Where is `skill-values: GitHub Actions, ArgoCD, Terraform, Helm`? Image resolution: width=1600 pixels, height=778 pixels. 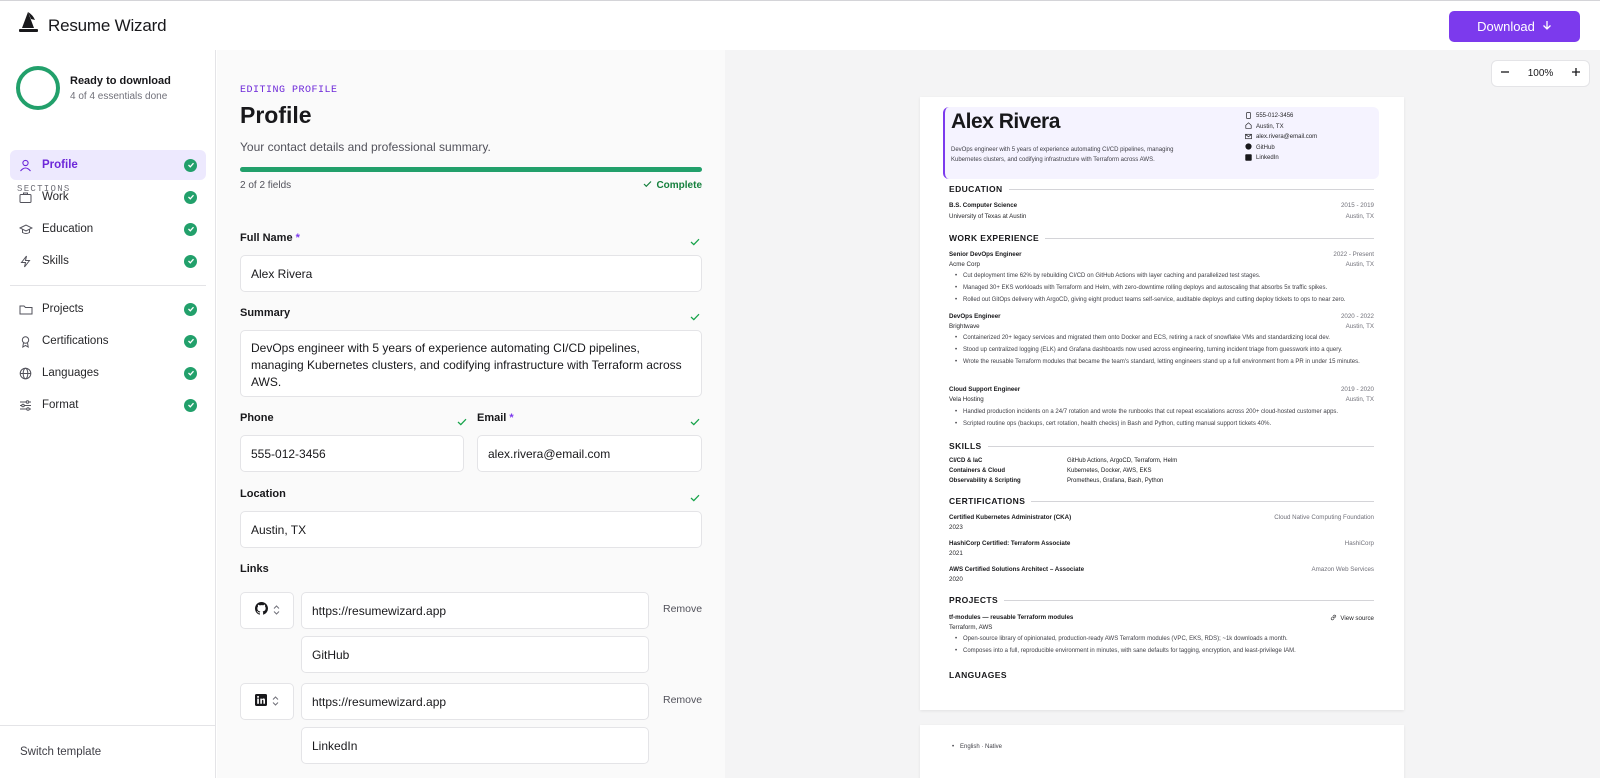
skill-values: GitHub Actions, ArgoCD, Terraform, Helm is located at coordinates (1122, 461).